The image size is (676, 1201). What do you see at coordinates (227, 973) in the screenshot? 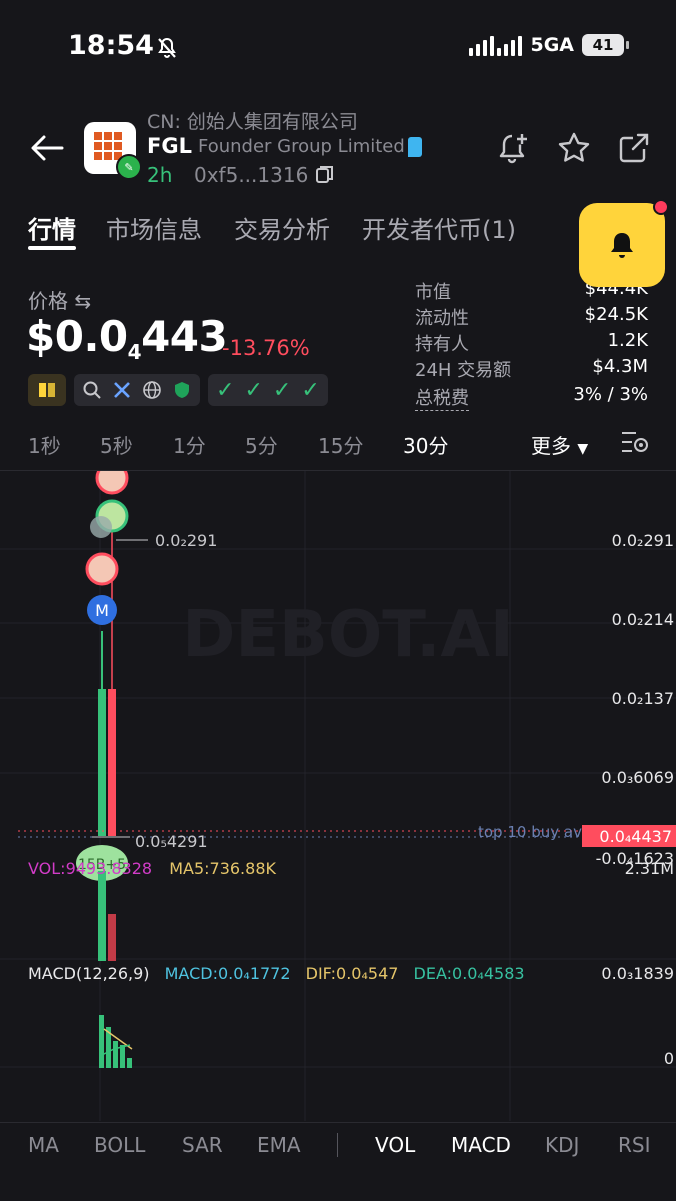
I see `macd-value: MACD:0.0₄1772` at bounding box center [227, 973].